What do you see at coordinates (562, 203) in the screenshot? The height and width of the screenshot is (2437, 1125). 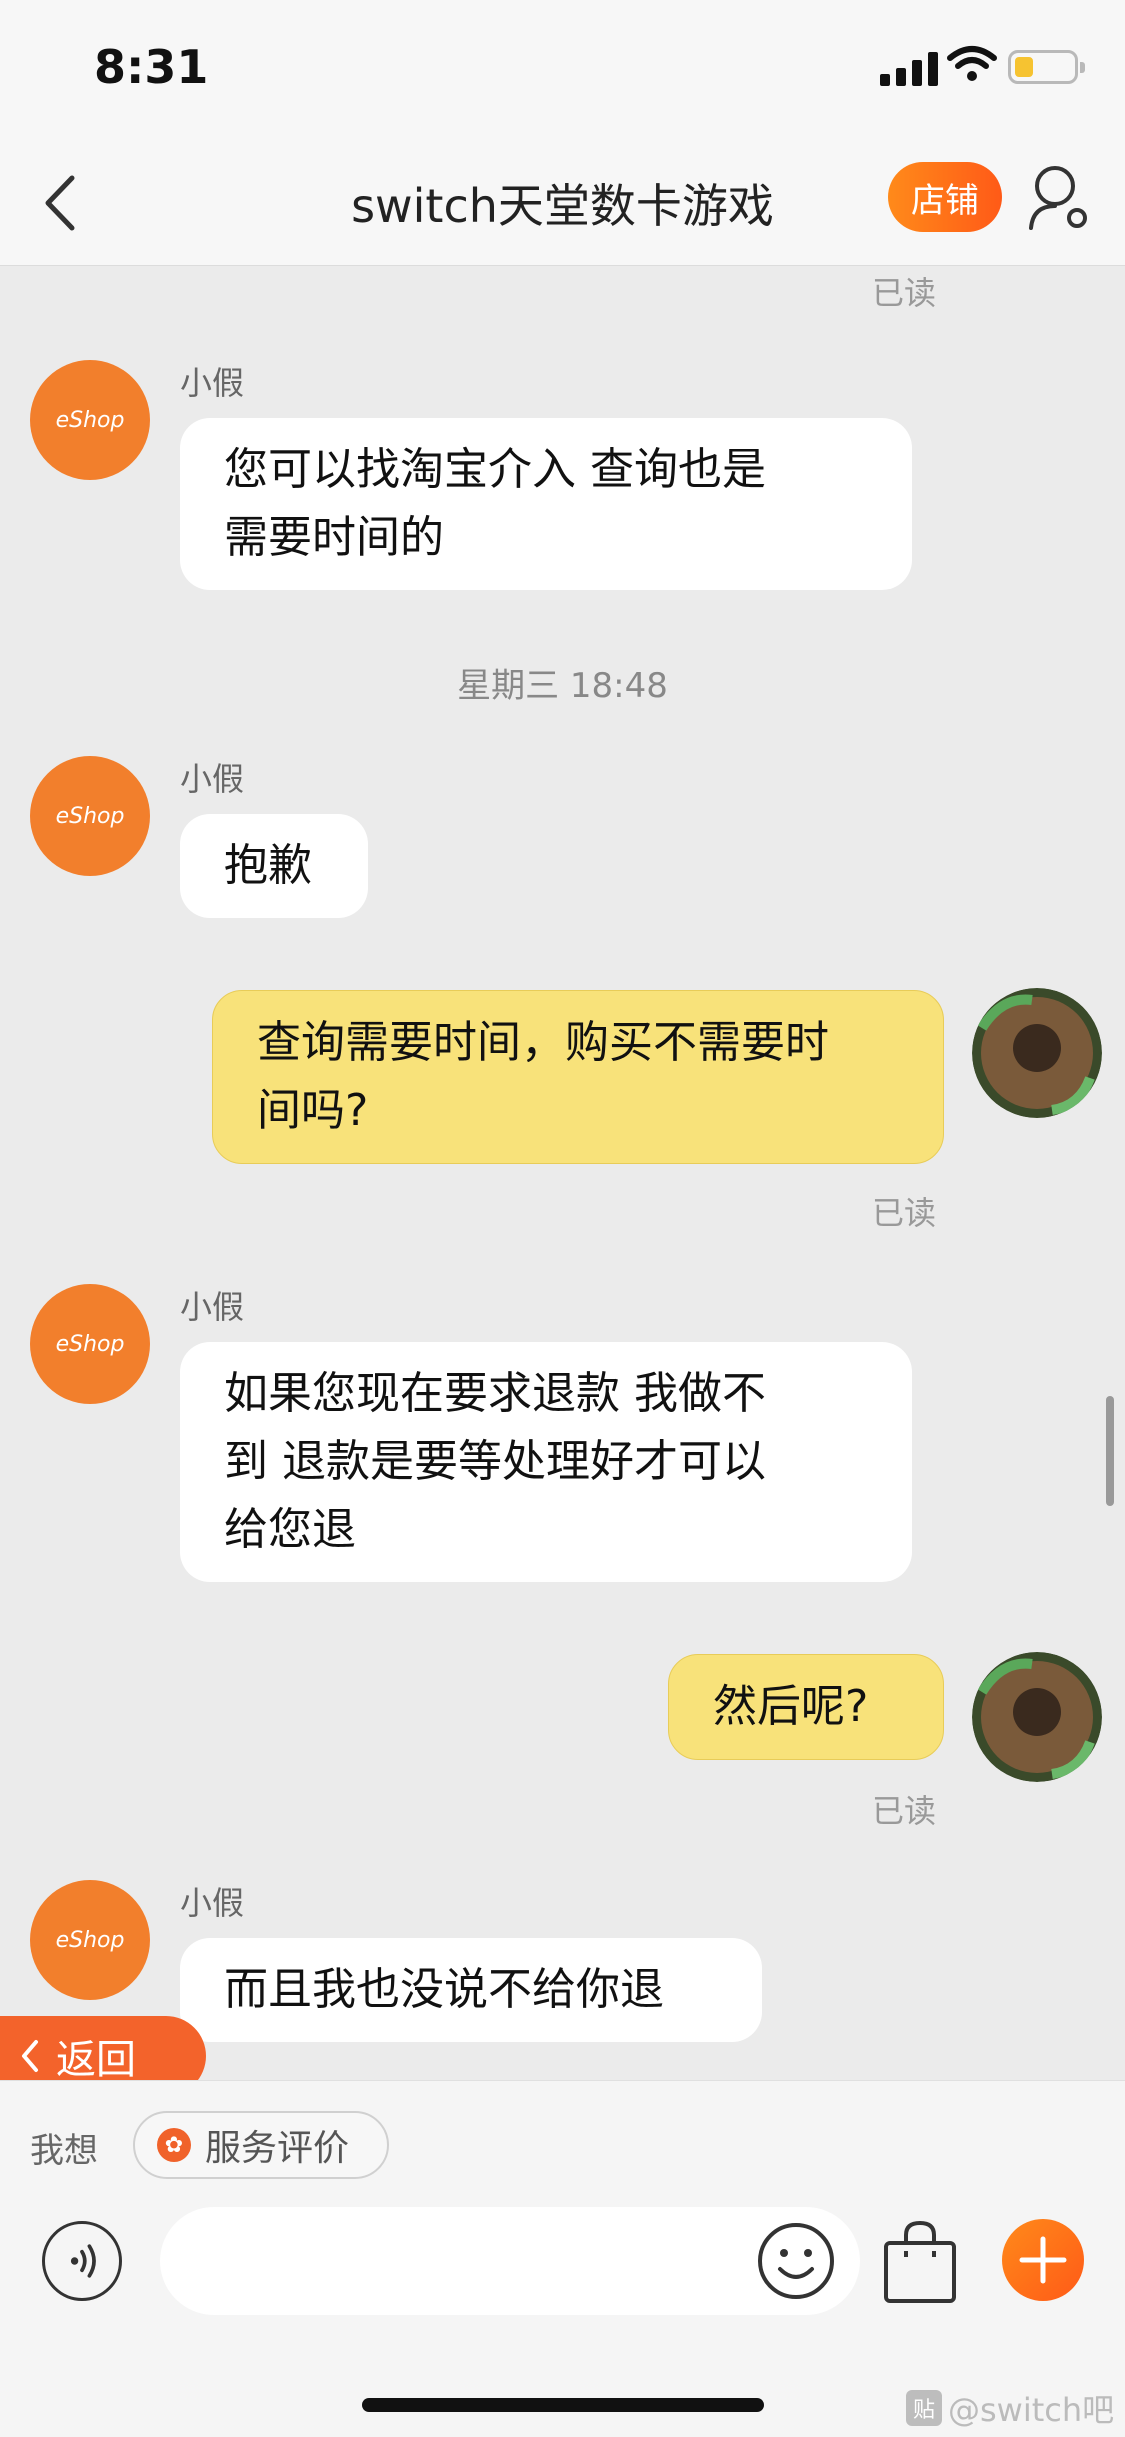 I see `nav-bar: switch天堂数卡游戏 店铺` at bounding box center [562, 203].